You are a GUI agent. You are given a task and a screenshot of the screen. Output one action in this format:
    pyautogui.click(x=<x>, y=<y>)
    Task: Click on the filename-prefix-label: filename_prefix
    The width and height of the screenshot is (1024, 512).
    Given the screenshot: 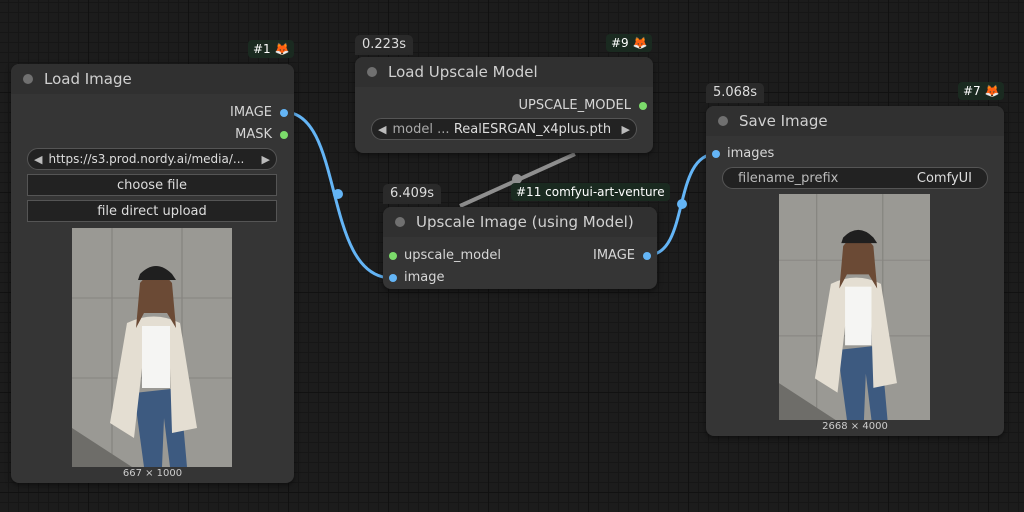 What is the action you would take?
    pyautogui.click(x=788, y=178)
    